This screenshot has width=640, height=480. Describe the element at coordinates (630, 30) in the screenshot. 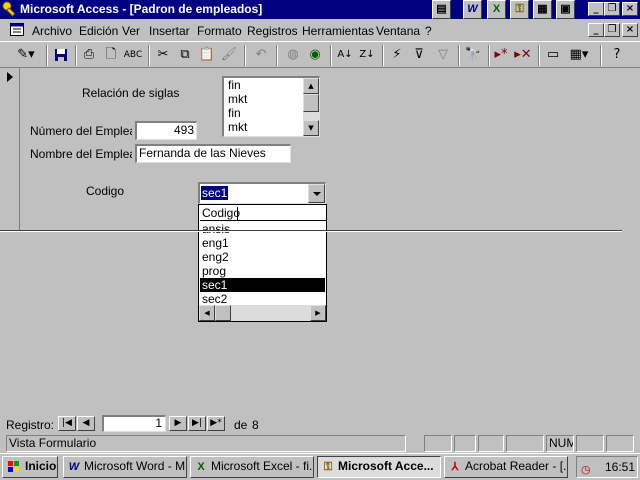

I see `doc-close-button: ×` at that location.